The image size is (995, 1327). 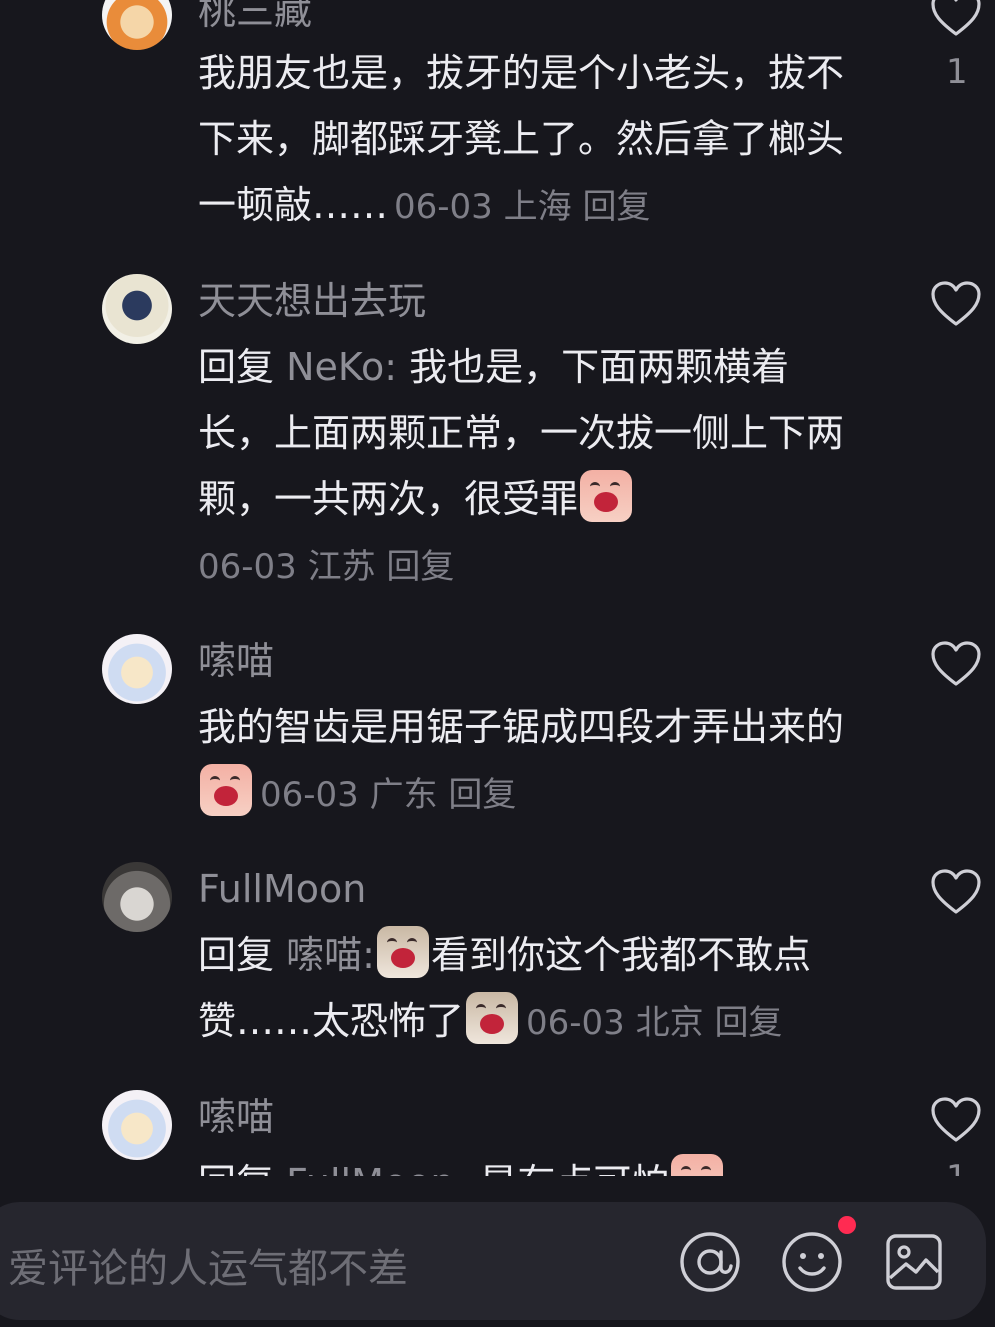 What do you see at coordinates (370, 1168) in the screenshot?
I see `mention-link: FullMoon` at bounding box center [370, 1168].